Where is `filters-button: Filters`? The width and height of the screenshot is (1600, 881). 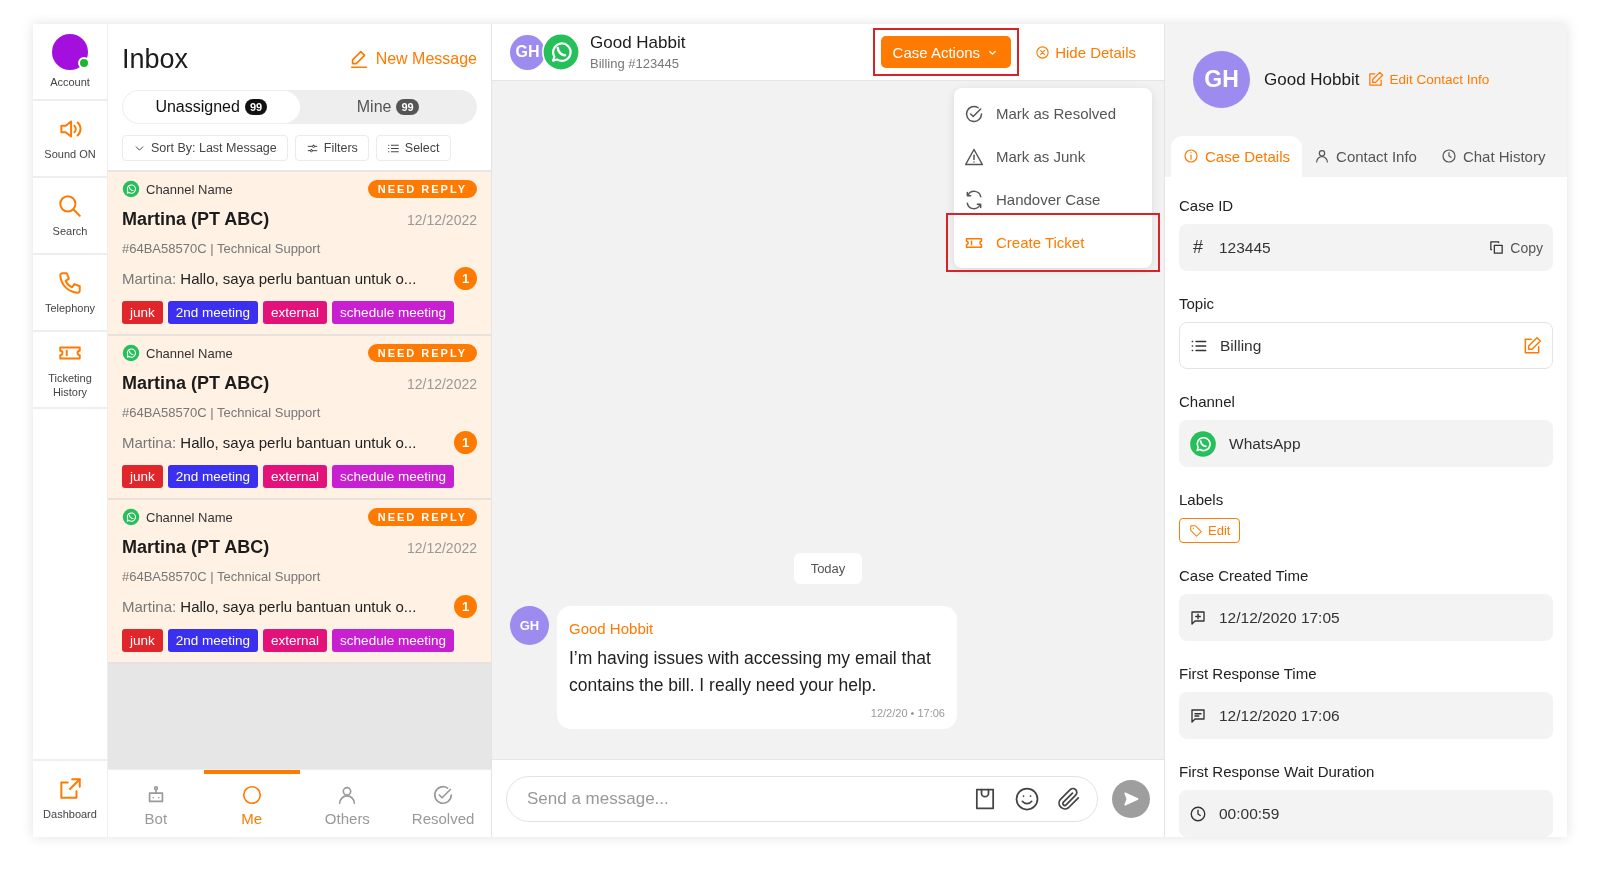 filters-button: Filters is located at coordinates (331, 148).